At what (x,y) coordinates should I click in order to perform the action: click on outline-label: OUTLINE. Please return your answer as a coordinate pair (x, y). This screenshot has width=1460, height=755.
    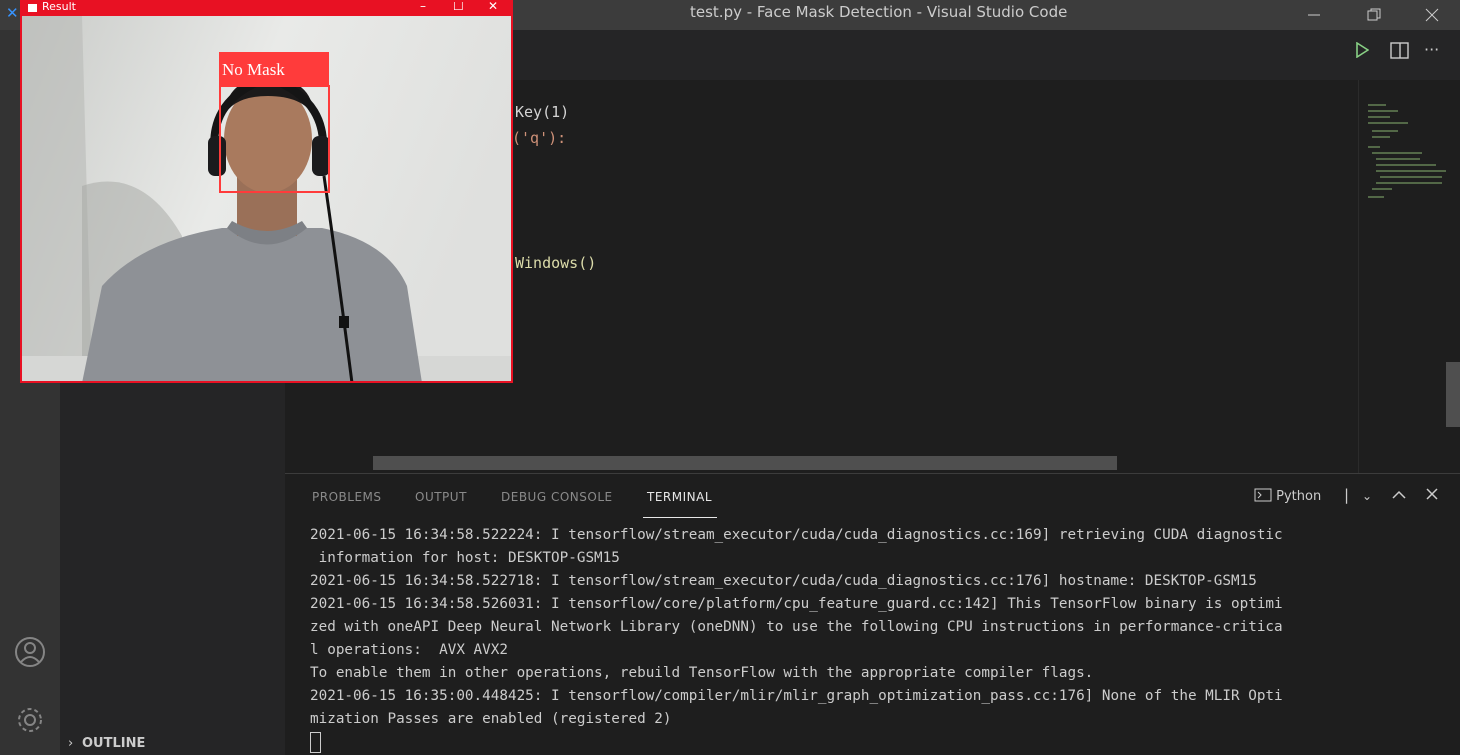
    Looking at the image, I should click on (114, 743).